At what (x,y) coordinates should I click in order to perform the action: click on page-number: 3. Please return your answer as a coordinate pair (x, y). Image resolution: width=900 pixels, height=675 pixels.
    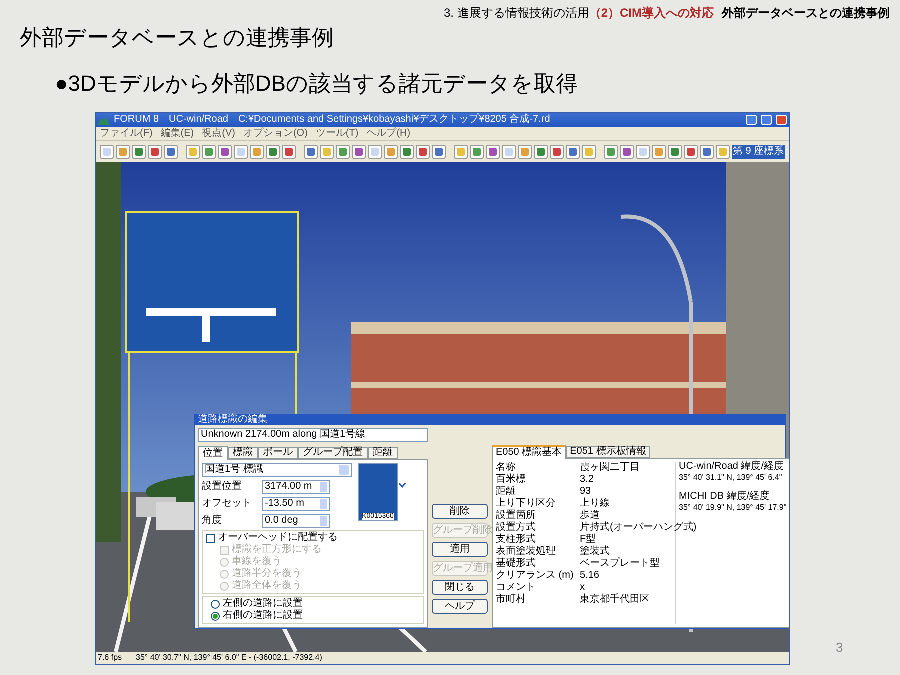
    Looking at the image, I should click on (840, 648).